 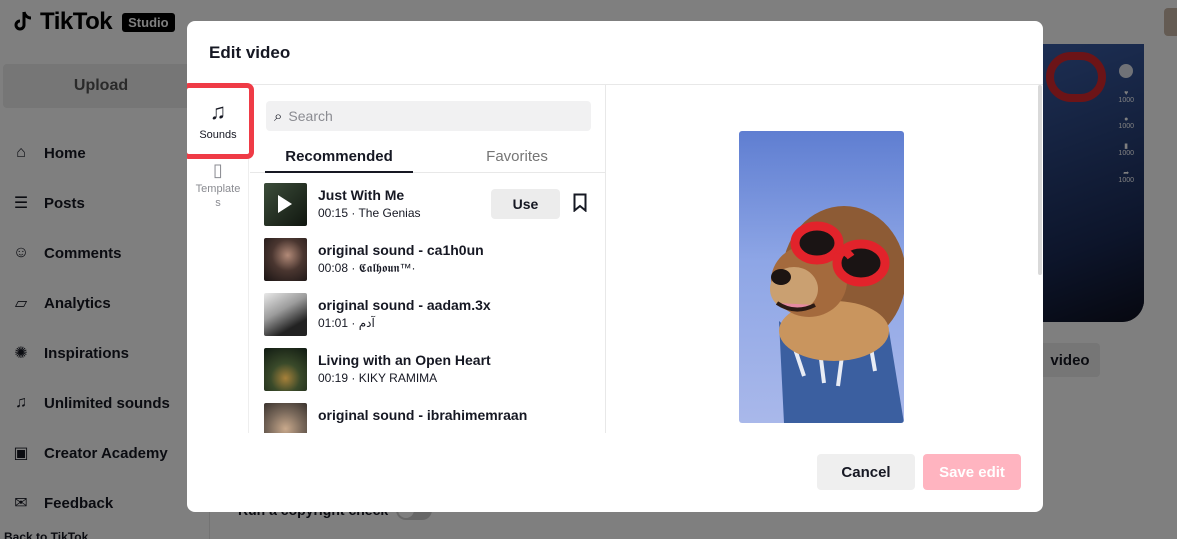 What do you see at coordinates (404, 360) in the screenshot?
I see `sound-title: Living with an Open Heart` at bounding box center [404, 360].